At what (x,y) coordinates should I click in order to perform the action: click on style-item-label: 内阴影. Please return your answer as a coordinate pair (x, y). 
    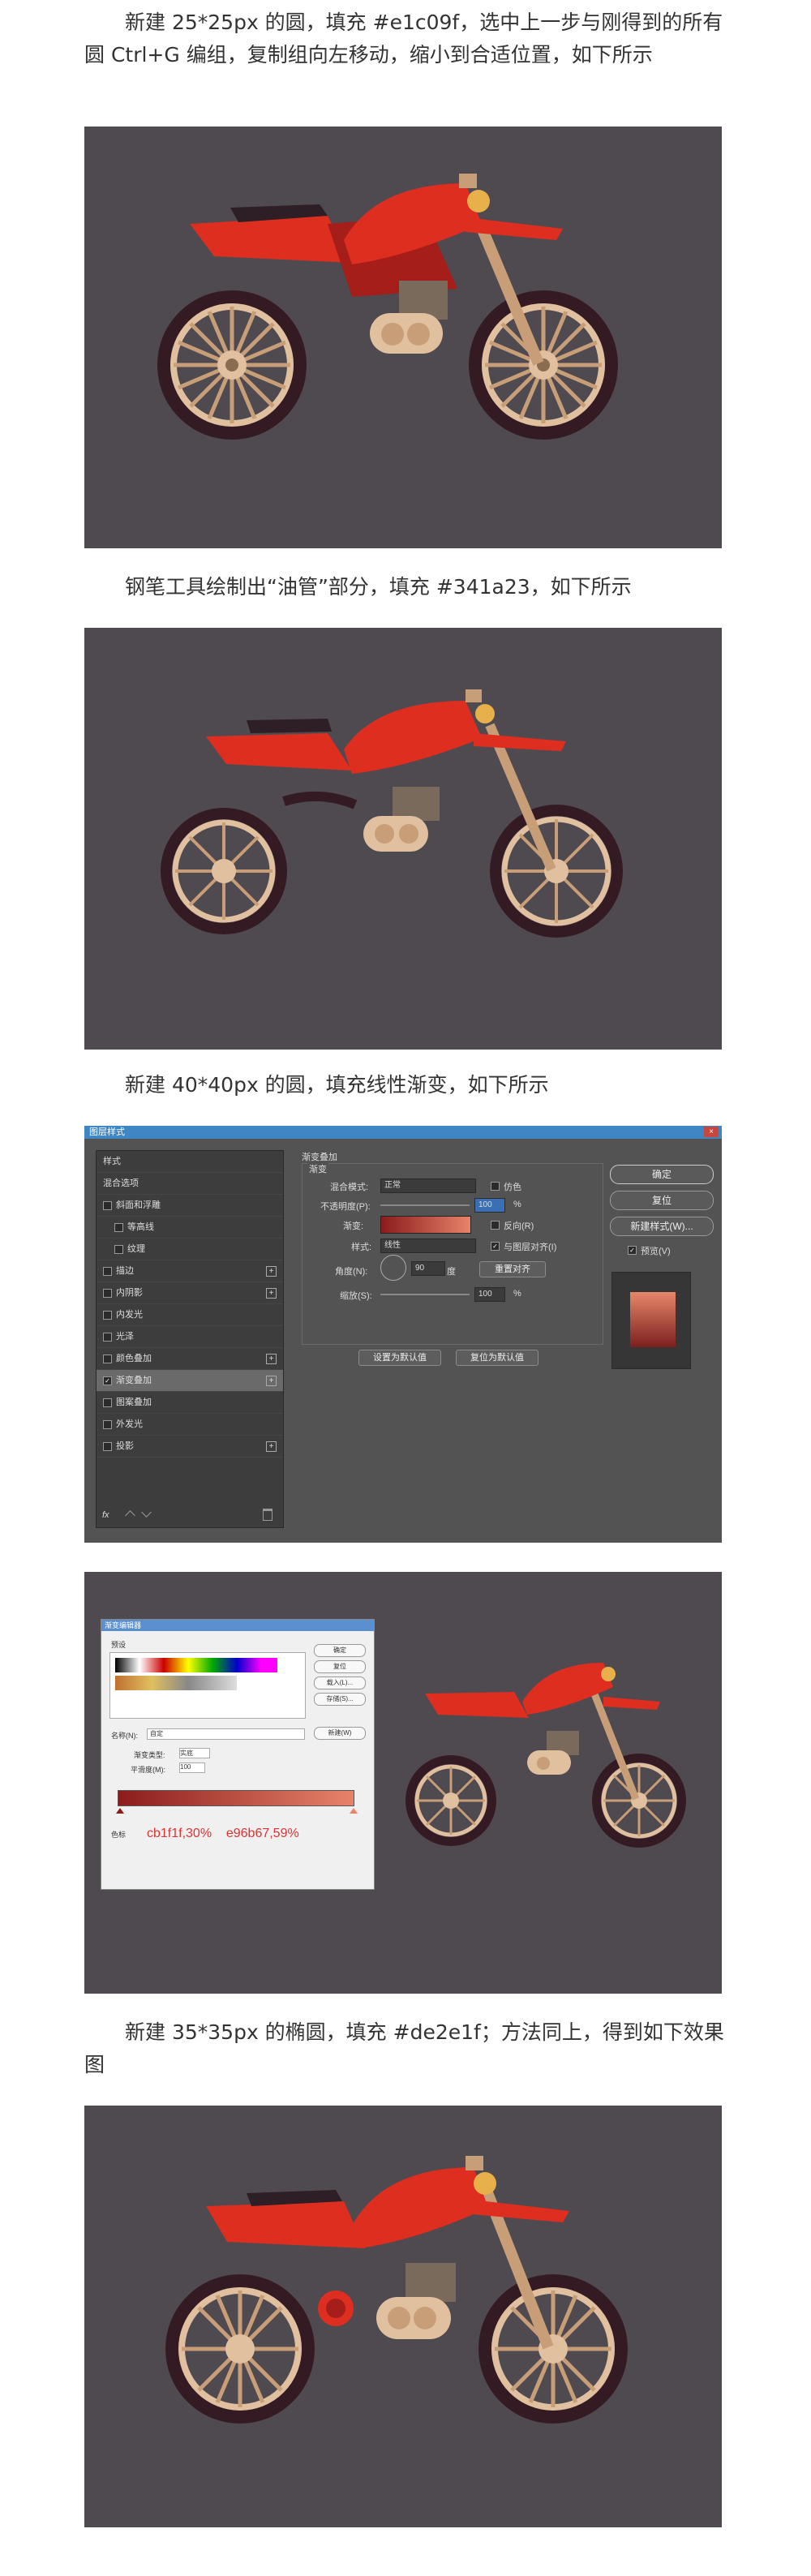
    Looking at the image, I should click on (129, 1293).